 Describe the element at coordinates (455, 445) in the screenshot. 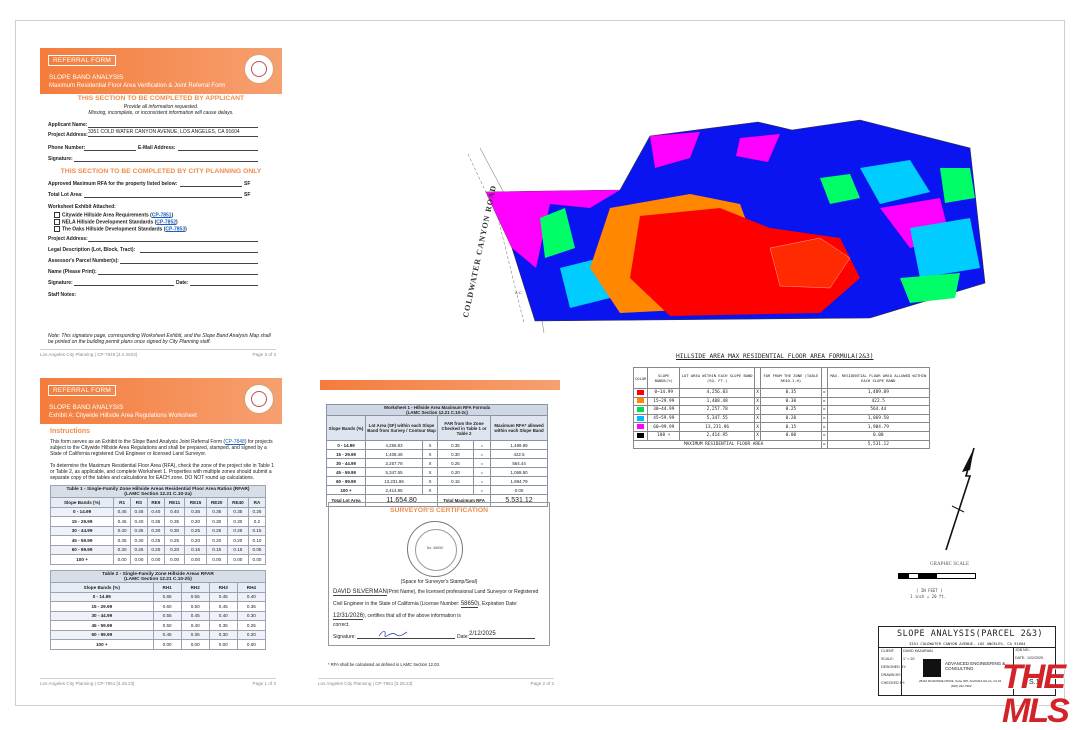

I see `worksheet-cell: 0.35` at that location.